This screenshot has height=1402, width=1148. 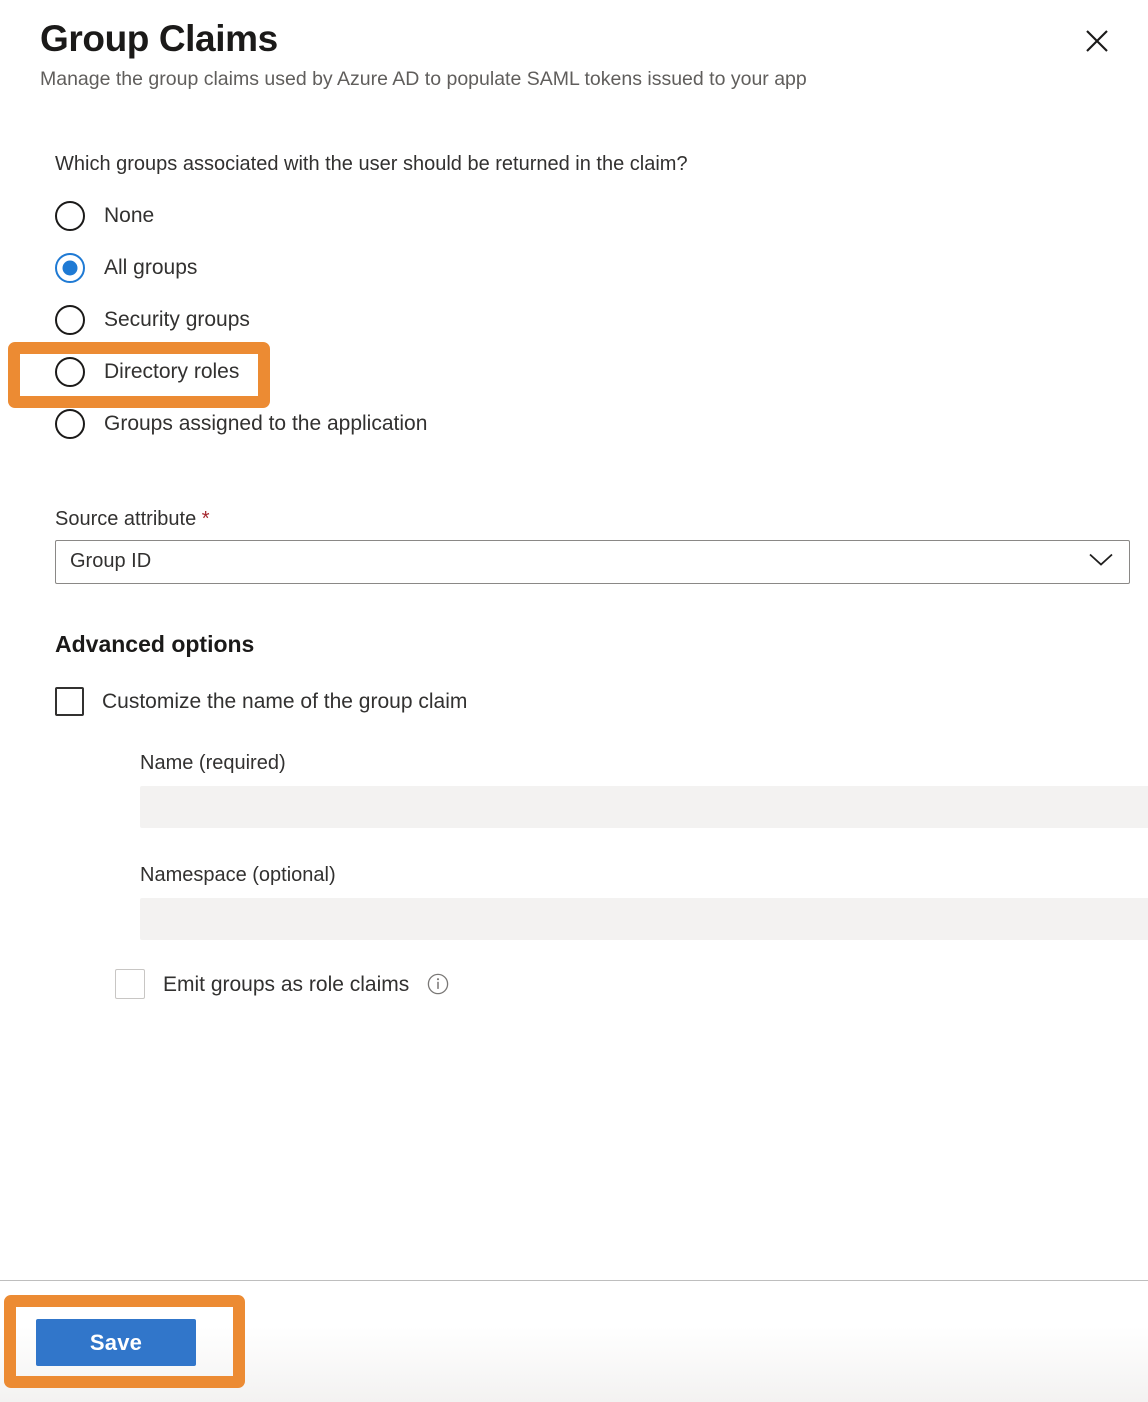 I want to click on checkbox-label: Customize the name of the group claim, so click(x=285, y=702).